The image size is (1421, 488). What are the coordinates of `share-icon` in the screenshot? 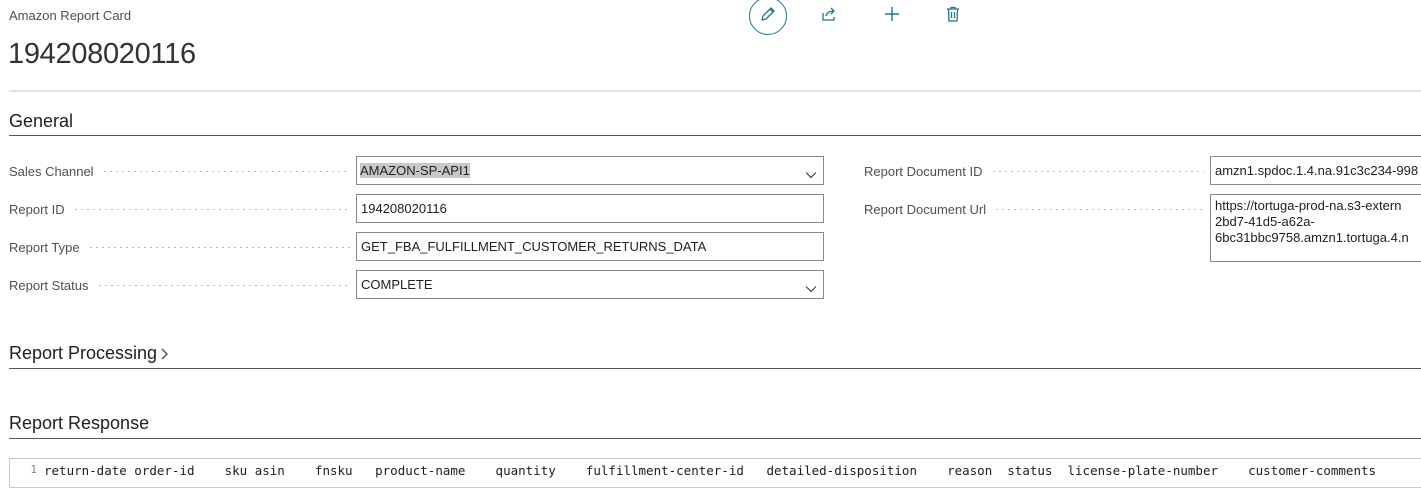 It's located at (829, 16).